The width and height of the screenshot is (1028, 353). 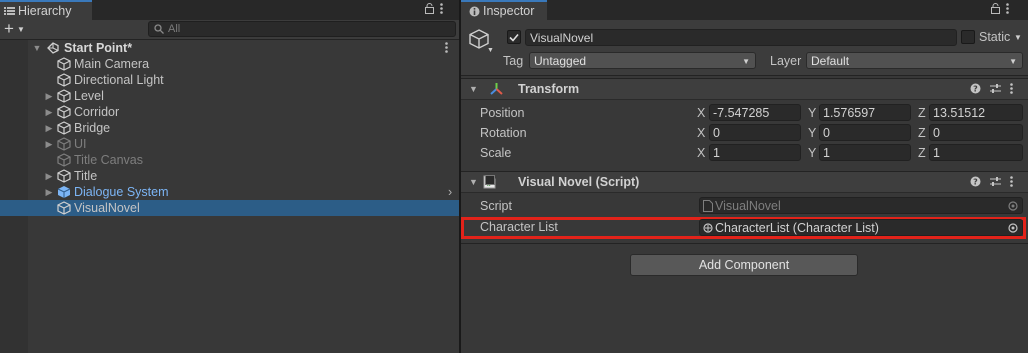 I want to click on rotation-y-field: 0, so click(x=865, y=132).